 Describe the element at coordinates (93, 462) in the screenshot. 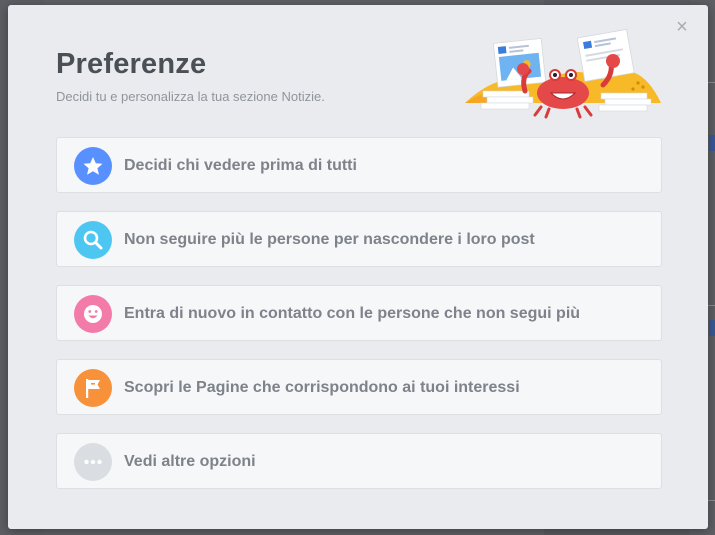

I see `more-icon` at that location.